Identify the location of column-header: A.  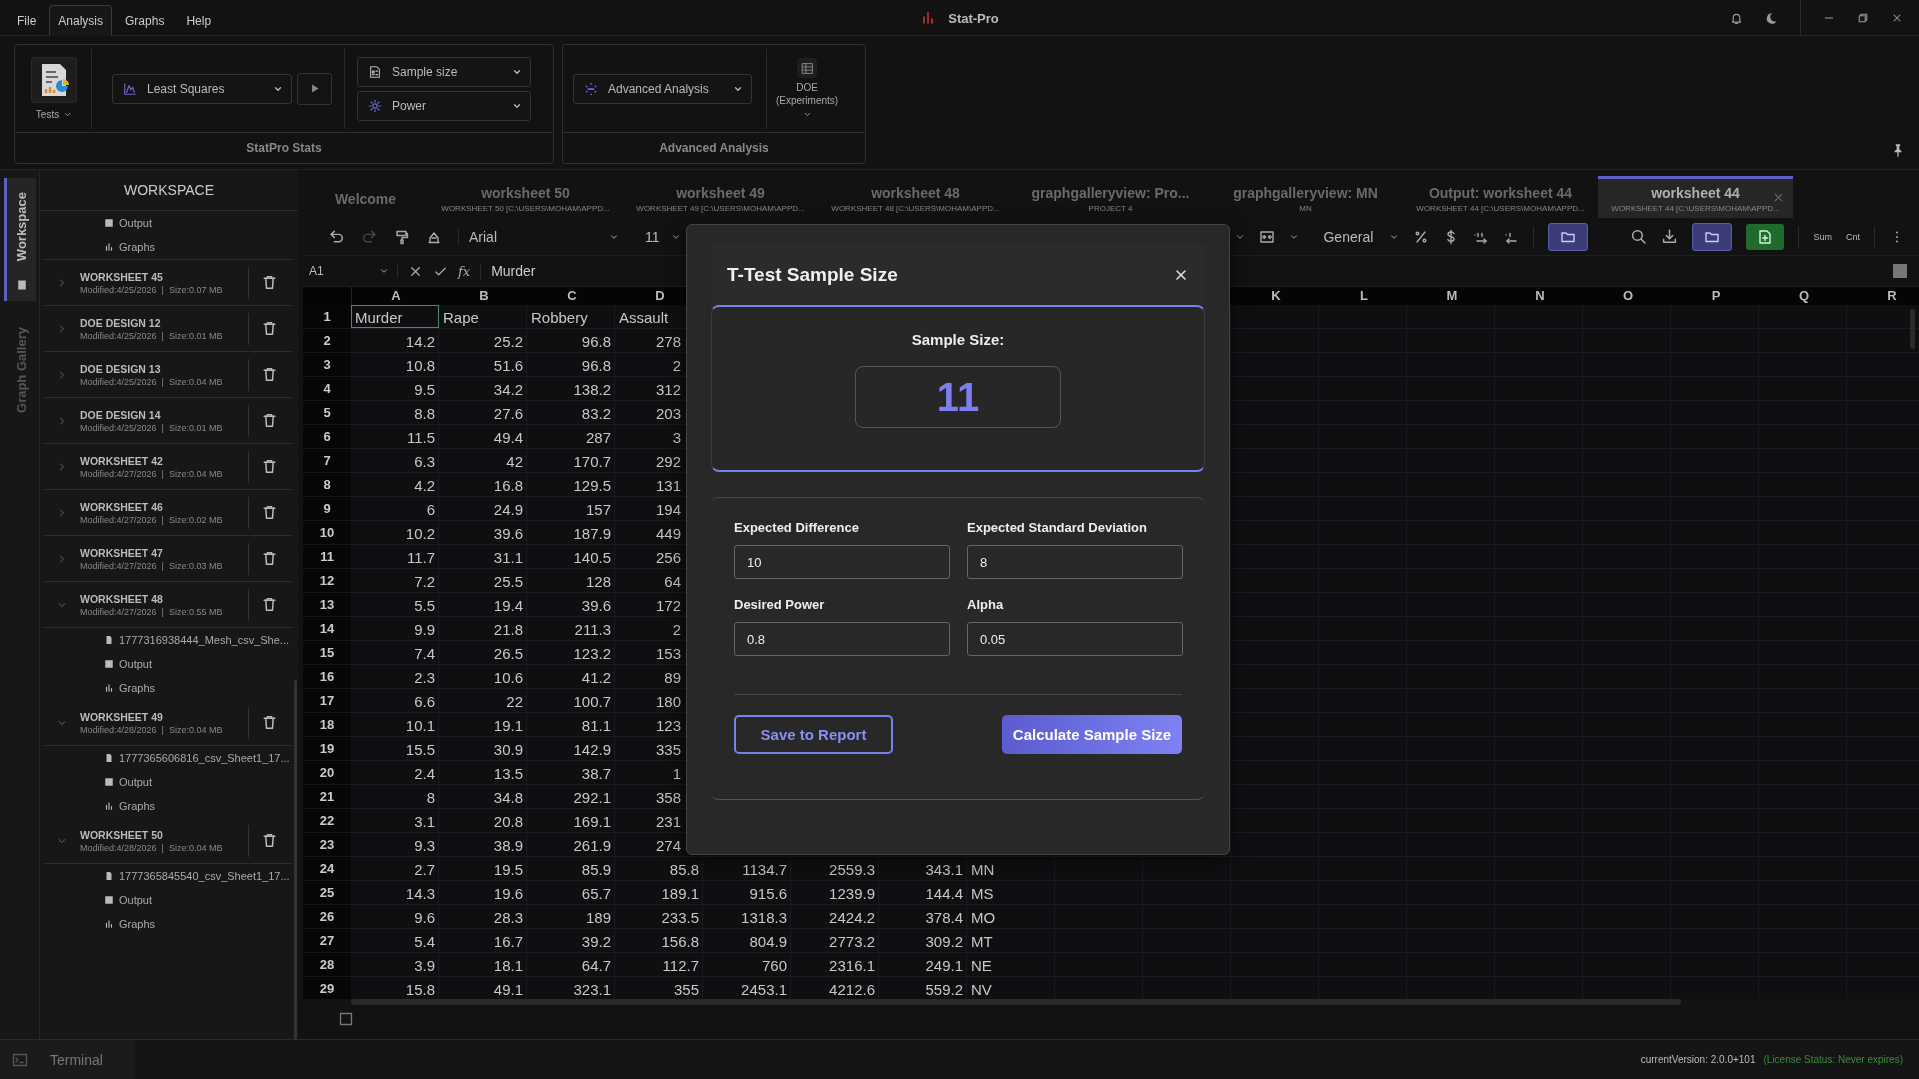
(396, 296).